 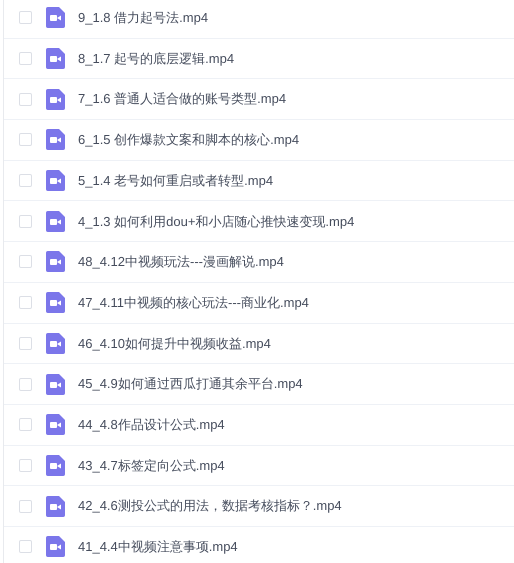 What do you see at coordinates (181, 262) in the screenshot?
I see `file-name: 48_4.12中视频玩法---漫画解说.mp4` at bounding box center [181, 262].